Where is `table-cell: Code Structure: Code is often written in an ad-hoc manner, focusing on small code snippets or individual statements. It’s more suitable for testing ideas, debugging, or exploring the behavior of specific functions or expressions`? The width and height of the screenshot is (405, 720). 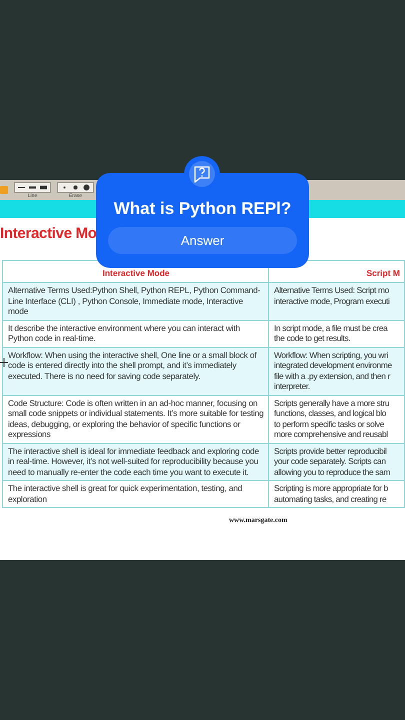 table-cell: Code Structure: Code is often written in an ad-hoc manner, focusing on small code snippets or individual statements. It’s more suitable for testing ideas, debugging, or exploring the behavior of specific functions or expressions is located at coordinates (136, 419).